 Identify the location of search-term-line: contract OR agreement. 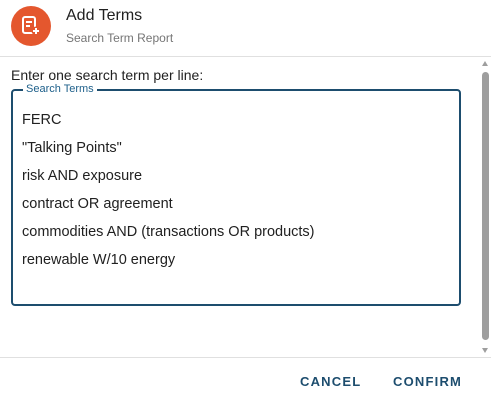
(97, 204).